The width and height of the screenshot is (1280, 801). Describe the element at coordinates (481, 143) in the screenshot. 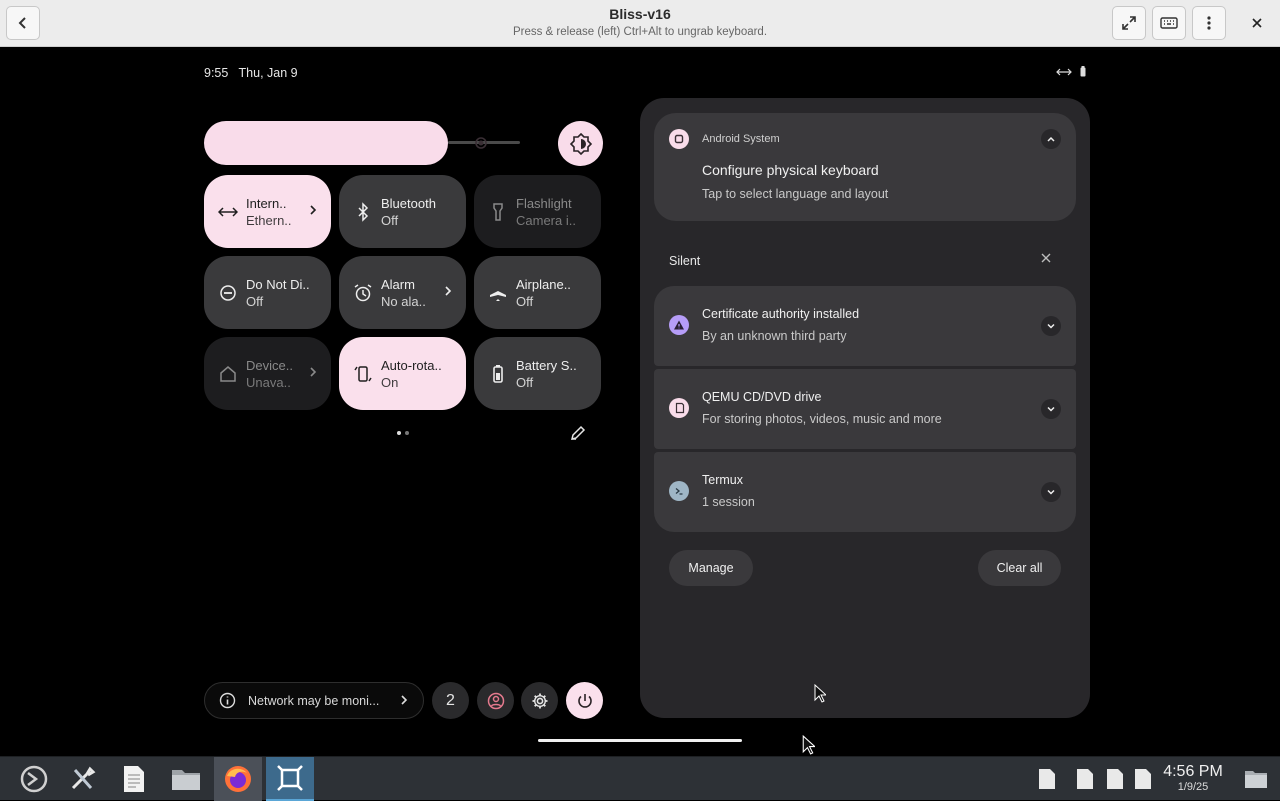

I see `brightness-icon` at that location.